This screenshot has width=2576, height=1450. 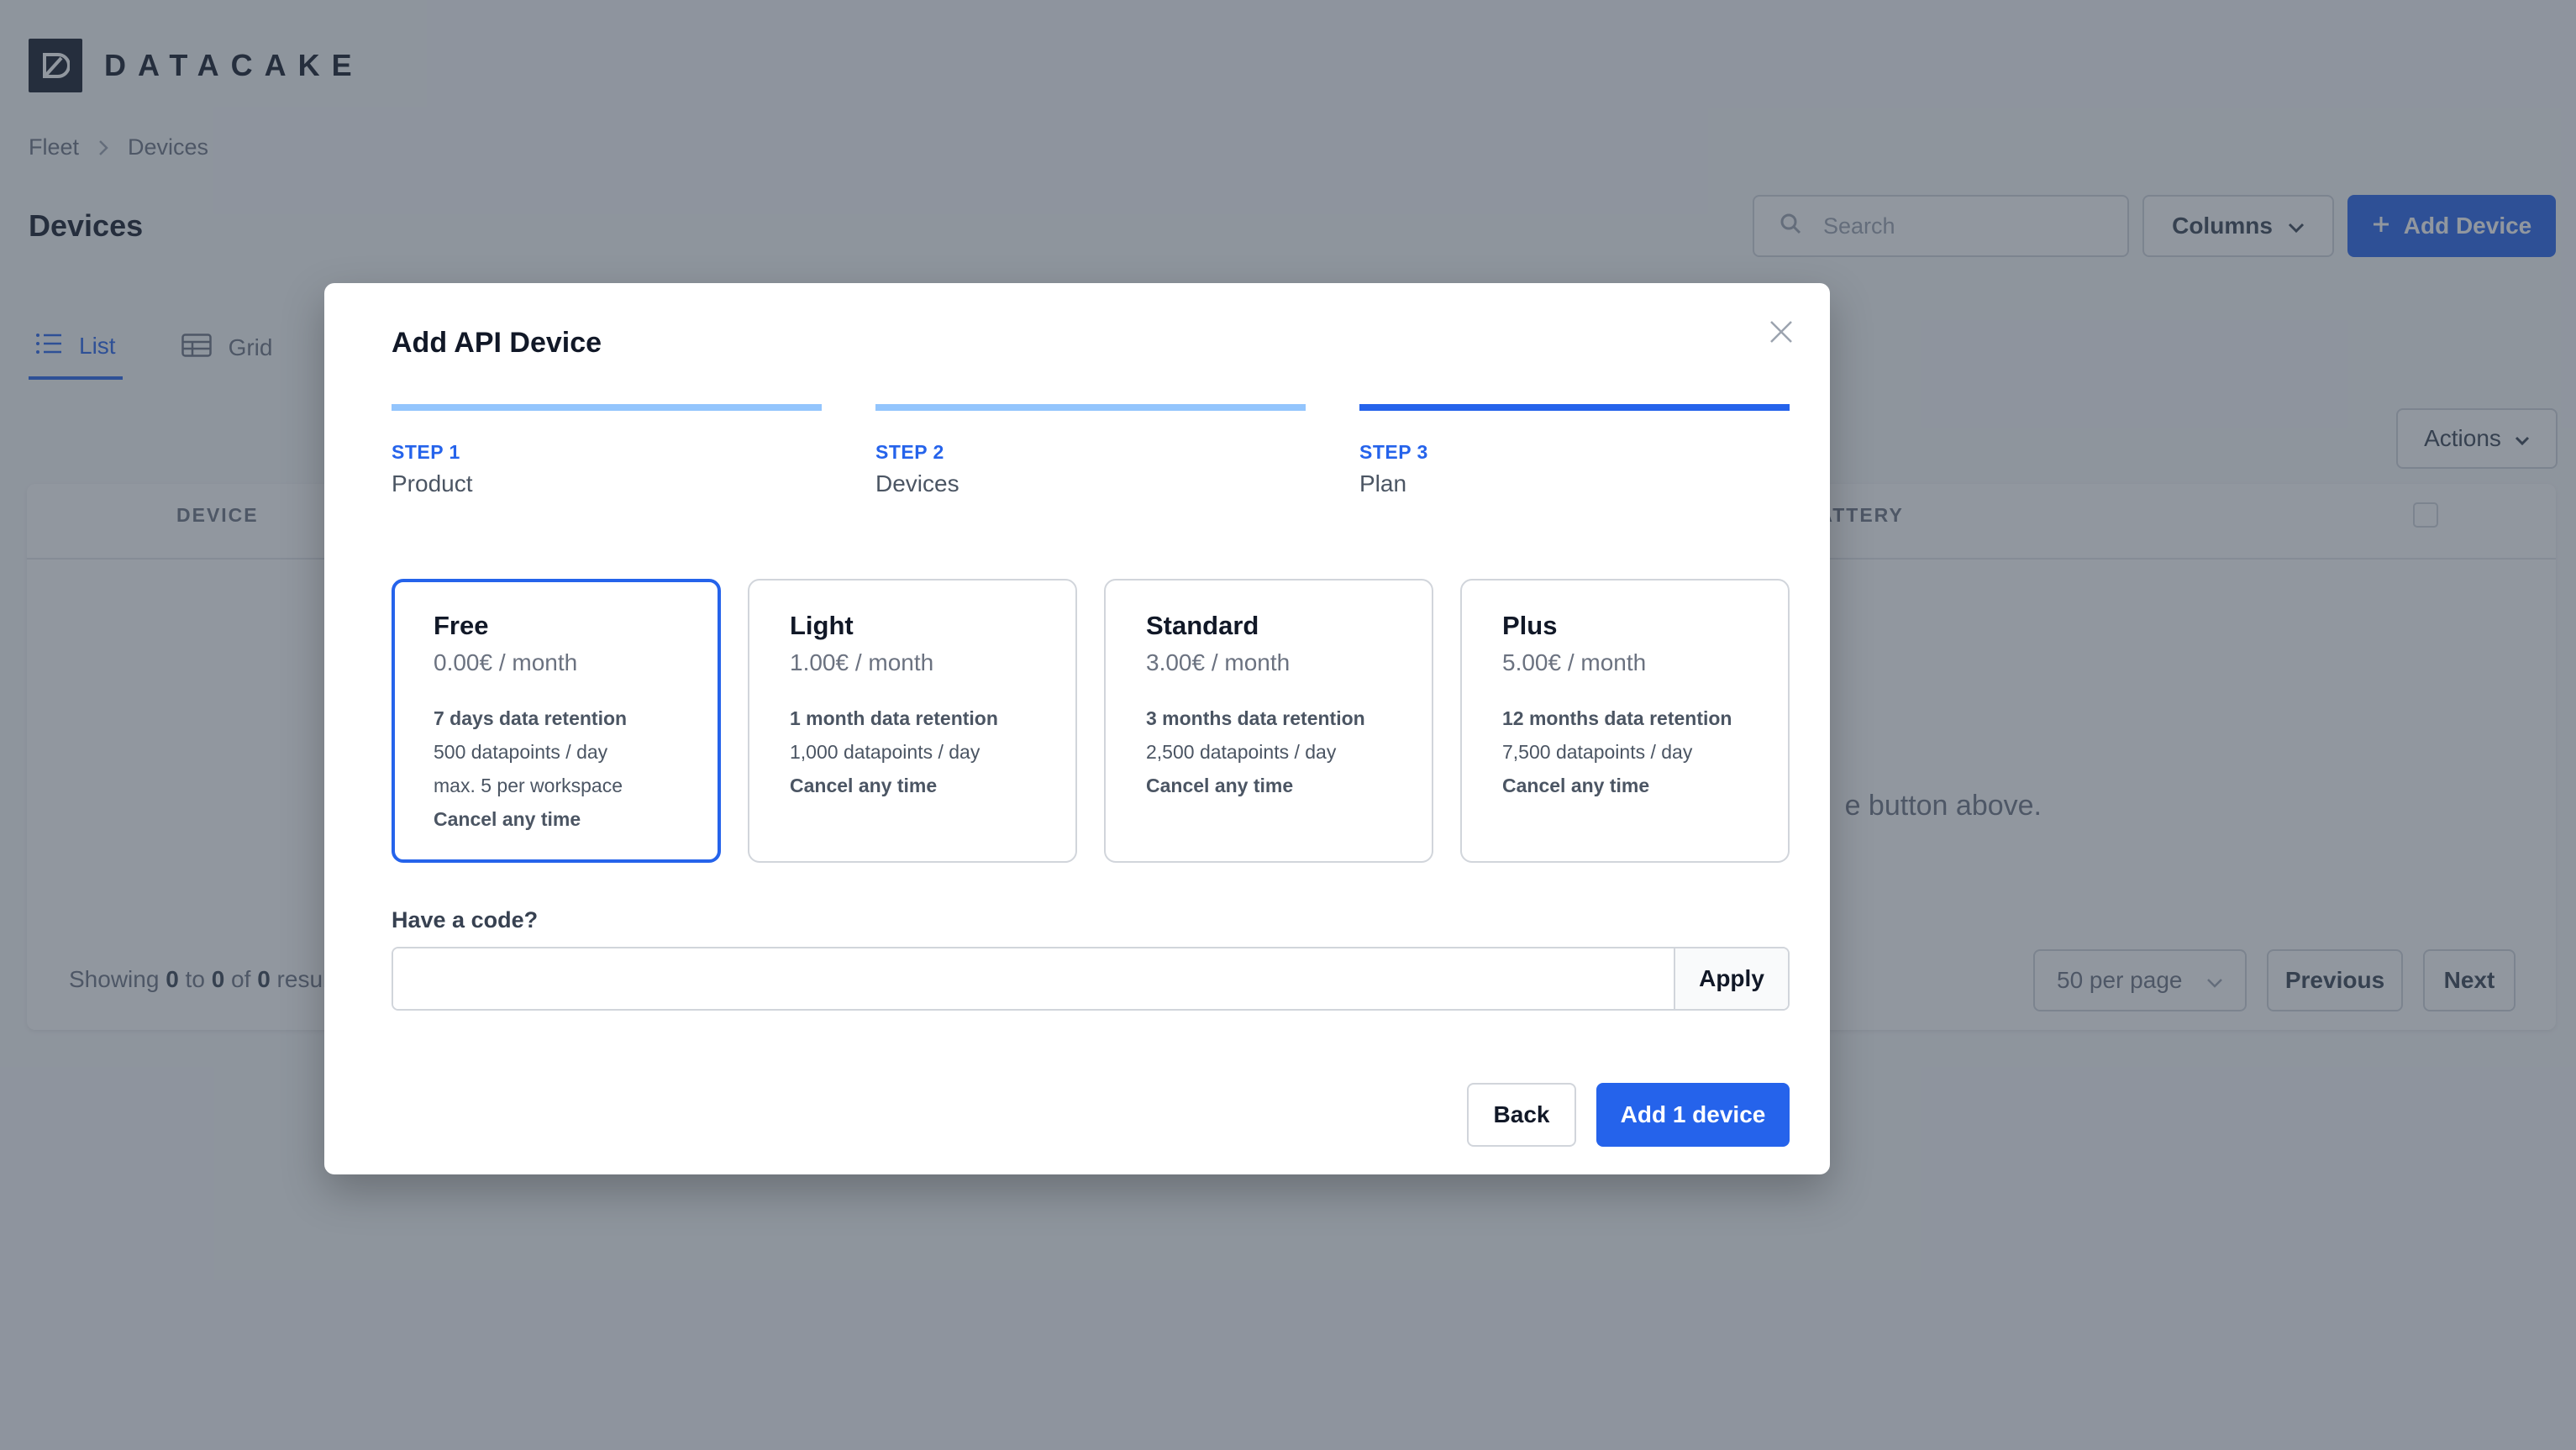 What do you see at coordinates (1597, 752) in the screenshot?
I see `plan-feature: 7,500 datapoints / day` at bounding box center [1597, 752].